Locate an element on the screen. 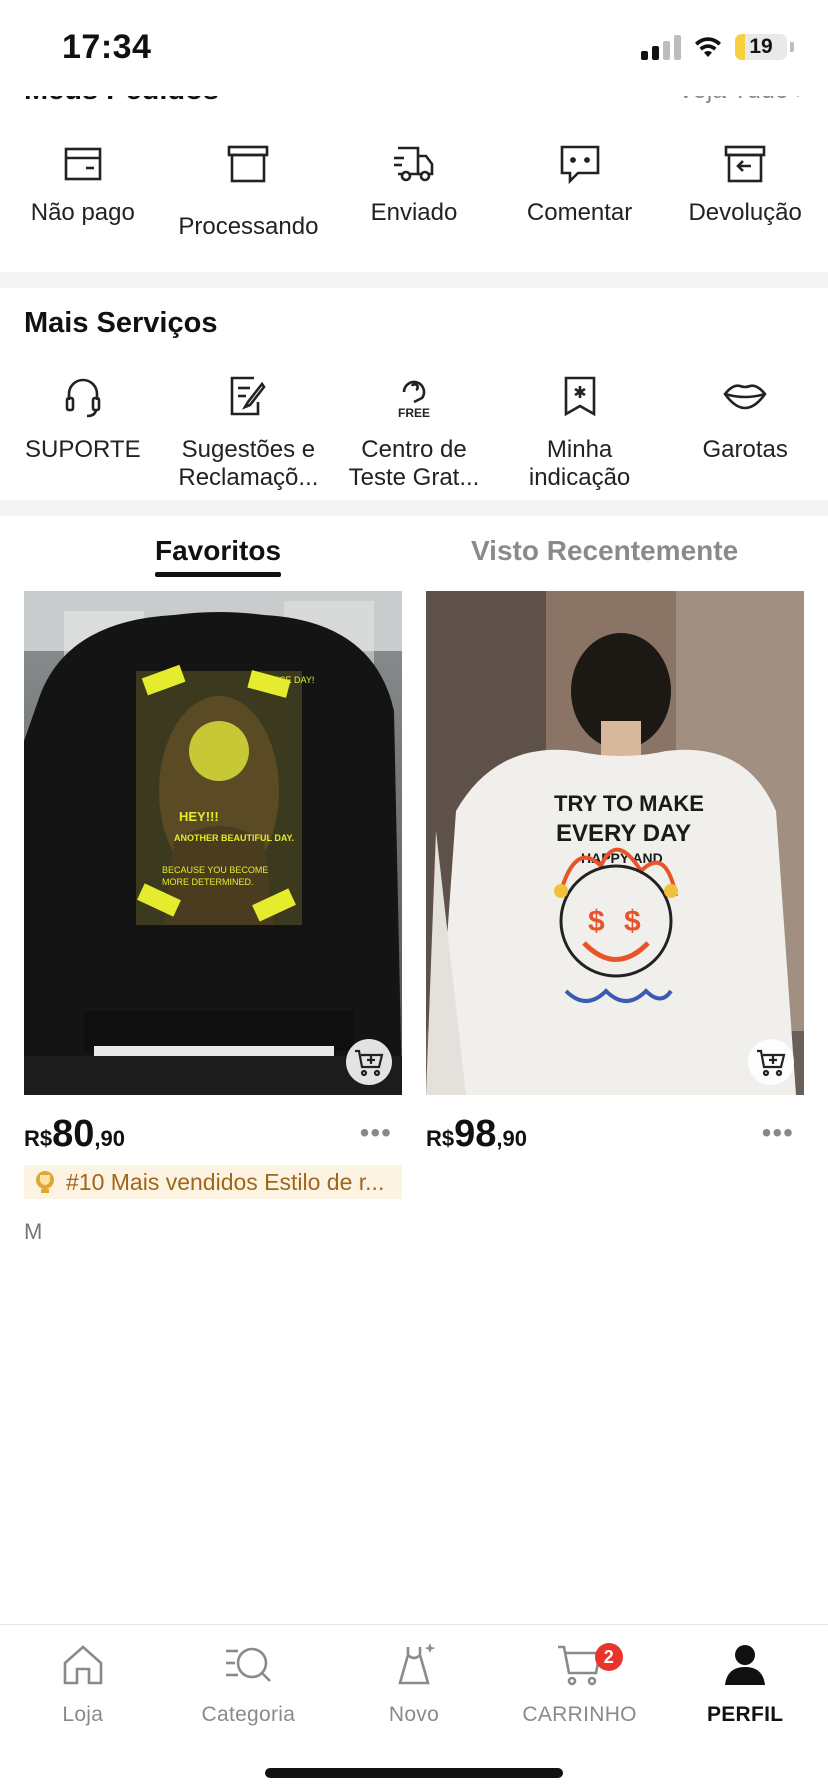 The width and height of the screenshot is (828, 1792). battery-percentage: 19 is located at coordinates (761, 46).